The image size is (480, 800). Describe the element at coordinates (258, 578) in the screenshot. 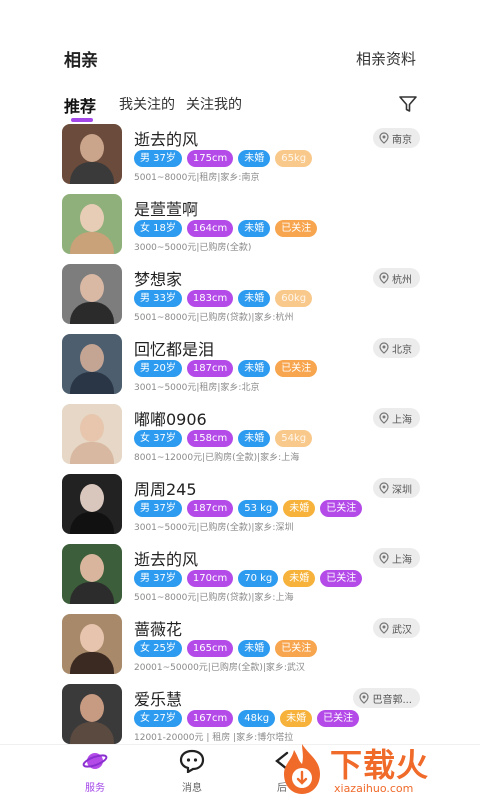

I see `weight-tag: 70 kg` at that location.